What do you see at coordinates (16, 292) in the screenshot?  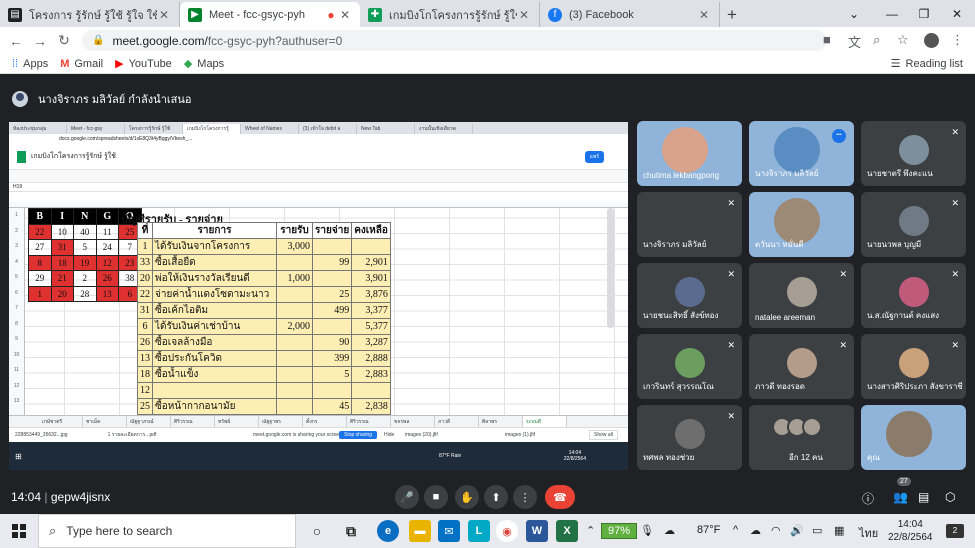 I see `row-number: 6` at bounding box center [16, 292].